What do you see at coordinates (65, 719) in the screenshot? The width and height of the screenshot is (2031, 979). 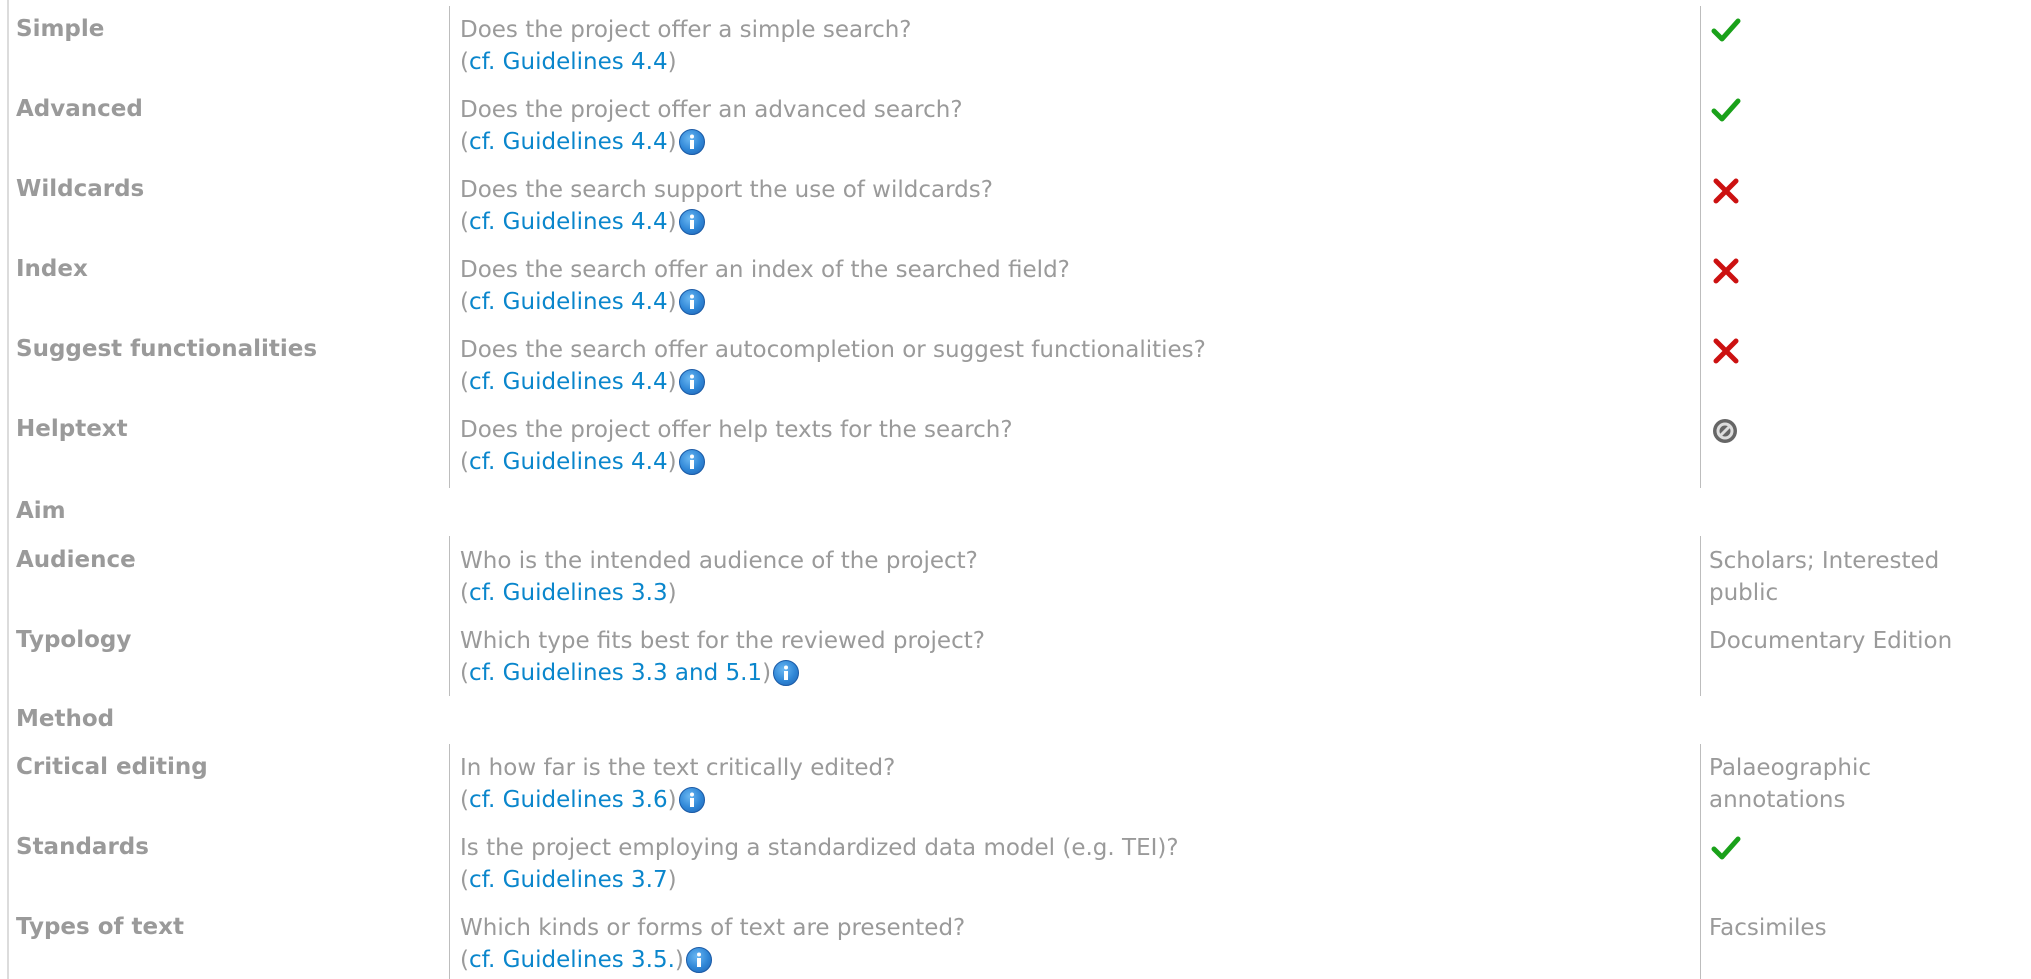 I see `section-heading-method: Method` at bounding box center [65, 719].